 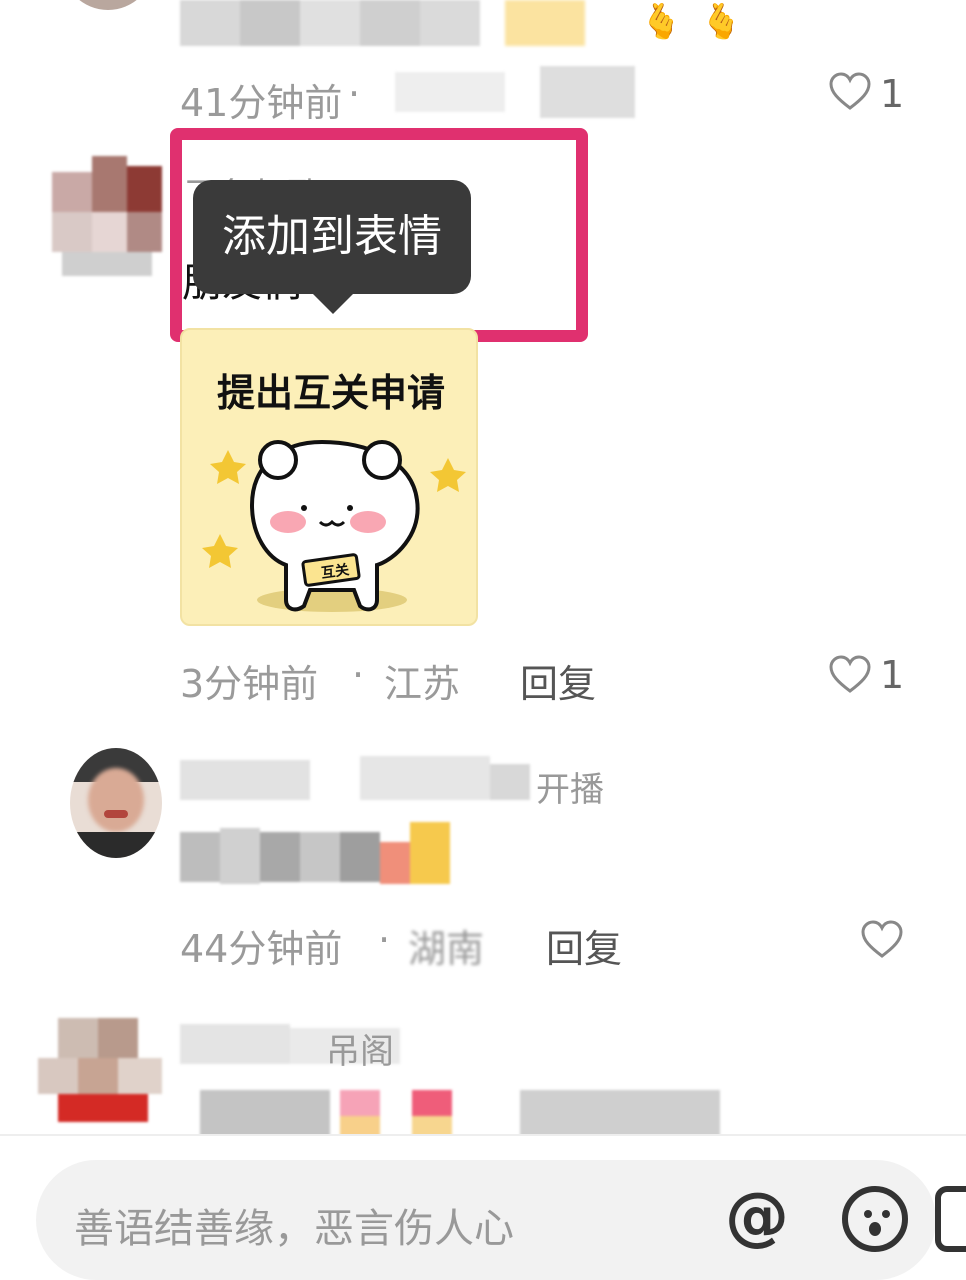 What do you see at coordinates (545, 23) in the screenshot?
I see `emoji-finger-heart-icon` at bounding box center [545, 23].